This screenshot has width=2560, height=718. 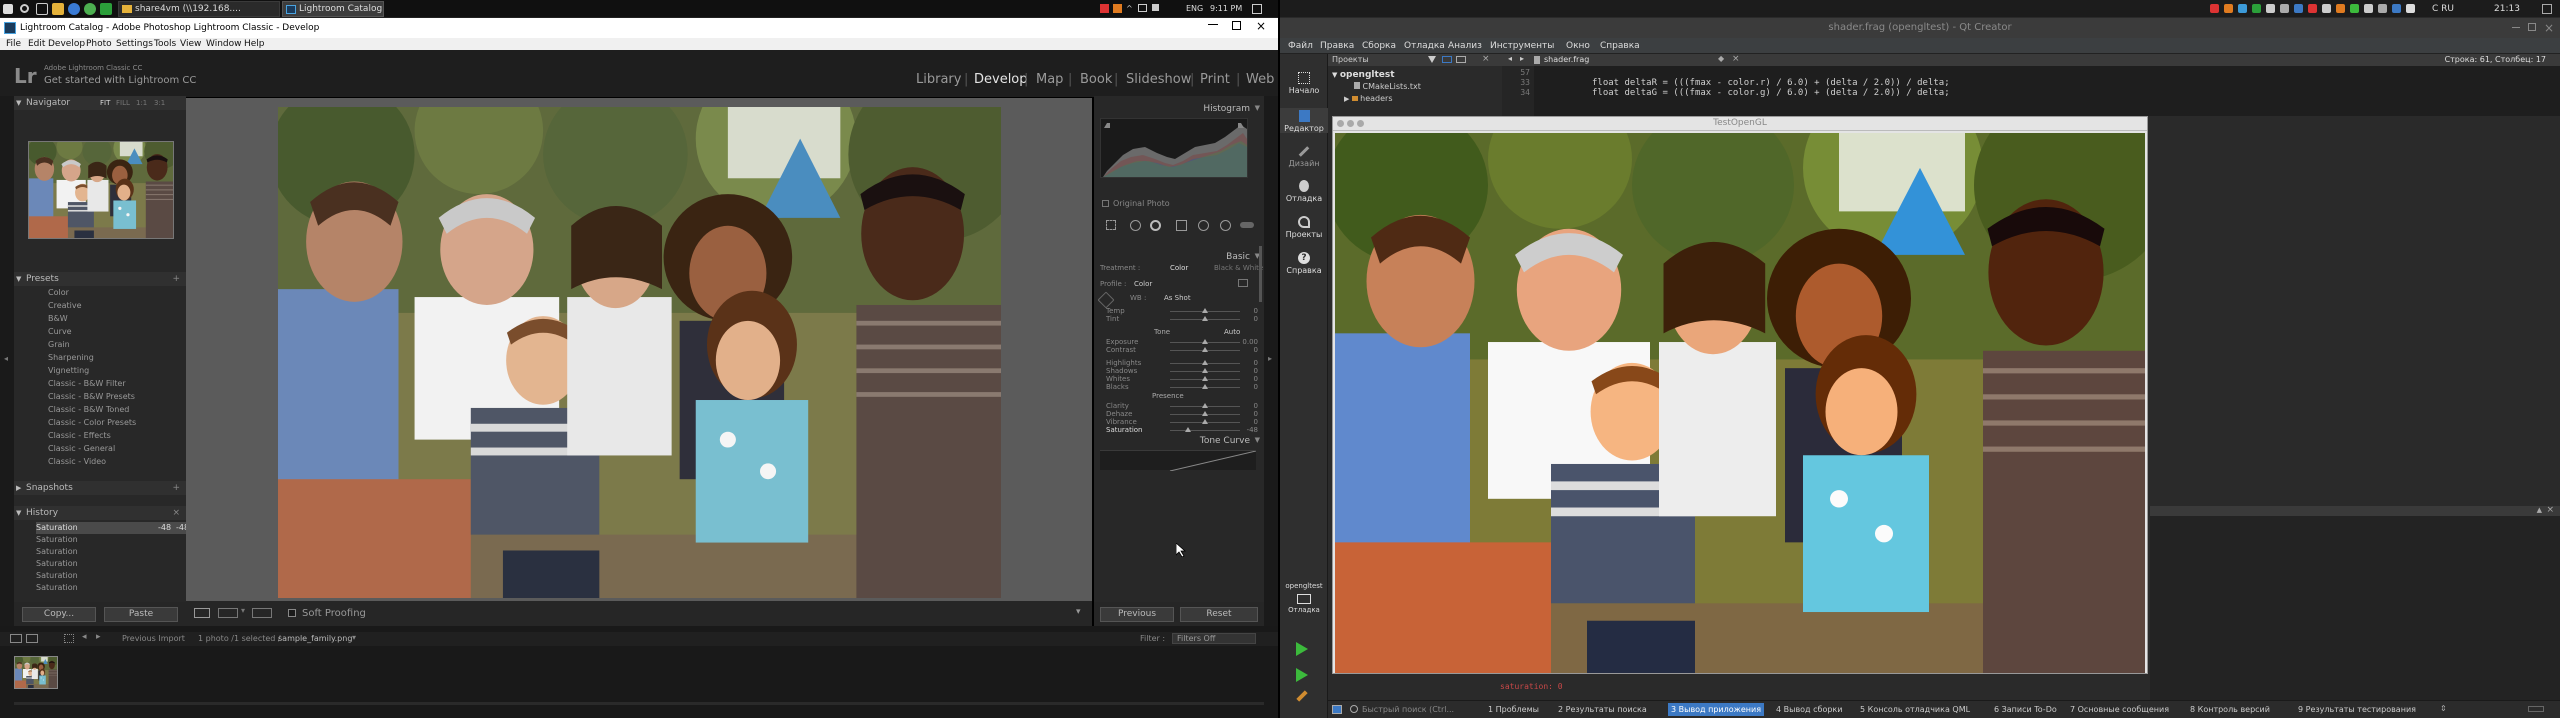 What do you see at coordinates (224, 44) in the screenshot?
I see `menu-window: Window` at bounding box center [224, 44].